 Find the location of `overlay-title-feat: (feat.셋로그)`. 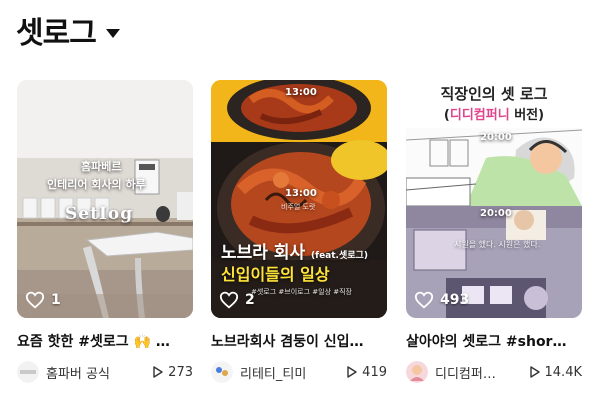

overlay-title-feat: (feat.셋로그) is located at coordinates (339, 256).